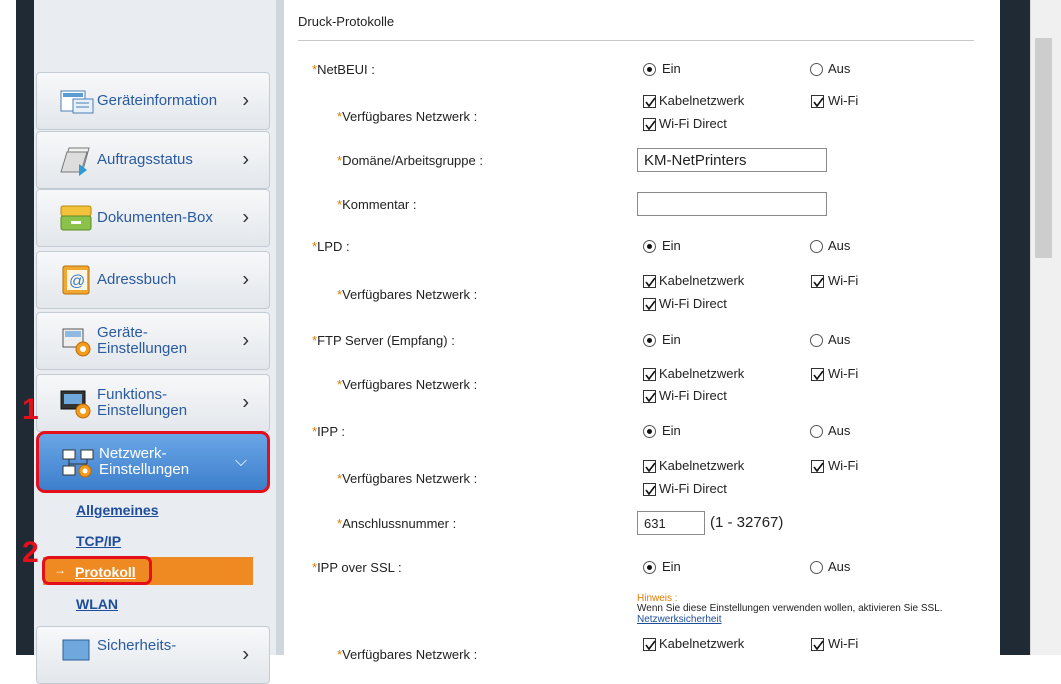 The height and width of the screenshot is (684, 1061). Describe the element at coordinates (78, 462) in the screenshot. I see `network-settings-icon` at that location.